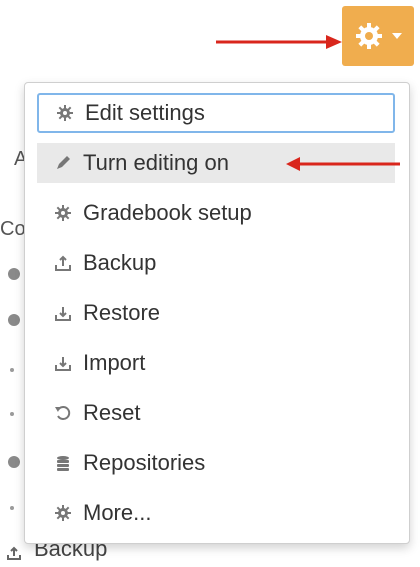  Describe the element at coordinates (144, 462) in the screenshot. I see `menu-item-label: Repositories` at that location.